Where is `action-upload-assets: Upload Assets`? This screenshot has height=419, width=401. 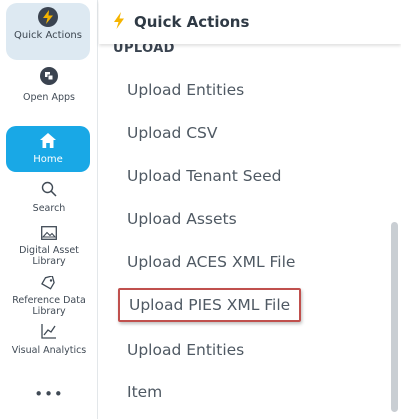 action-upload-assets: Upload Assets is located at coordinates (182, 219).